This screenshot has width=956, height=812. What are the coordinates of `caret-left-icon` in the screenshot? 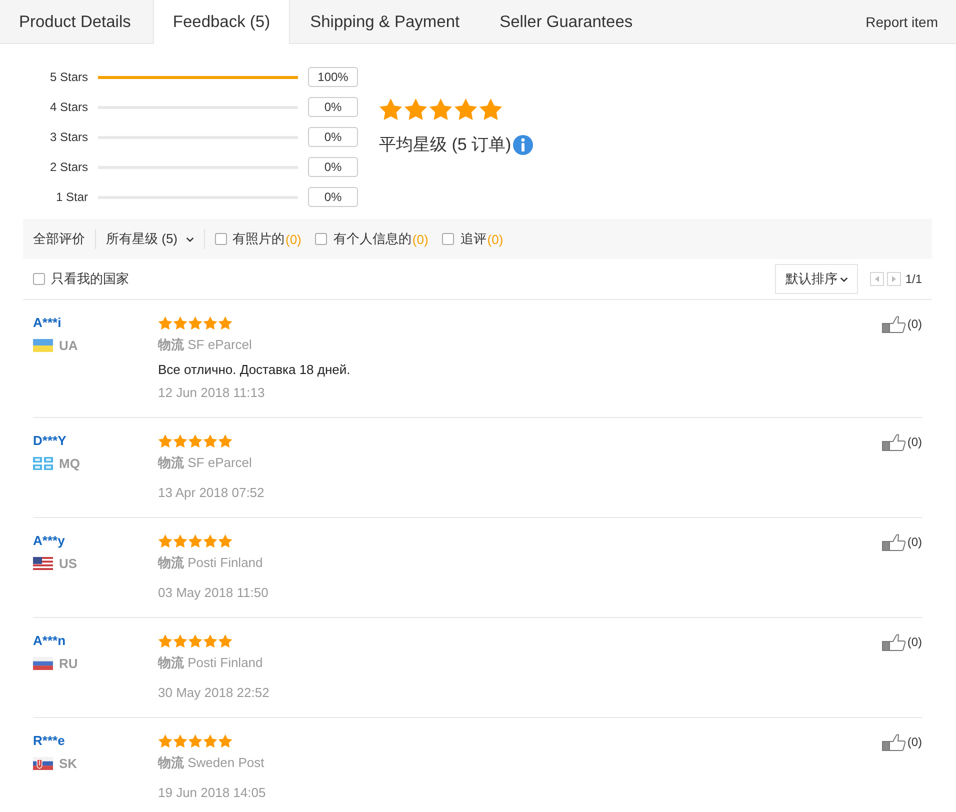 It's located at (877, 279).